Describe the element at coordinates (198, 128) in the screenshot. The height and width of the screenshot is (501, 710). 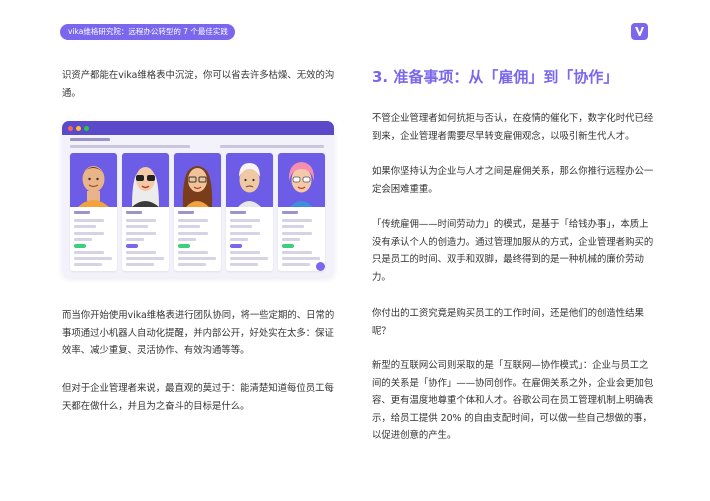
I see `window-title-bar` at that location.